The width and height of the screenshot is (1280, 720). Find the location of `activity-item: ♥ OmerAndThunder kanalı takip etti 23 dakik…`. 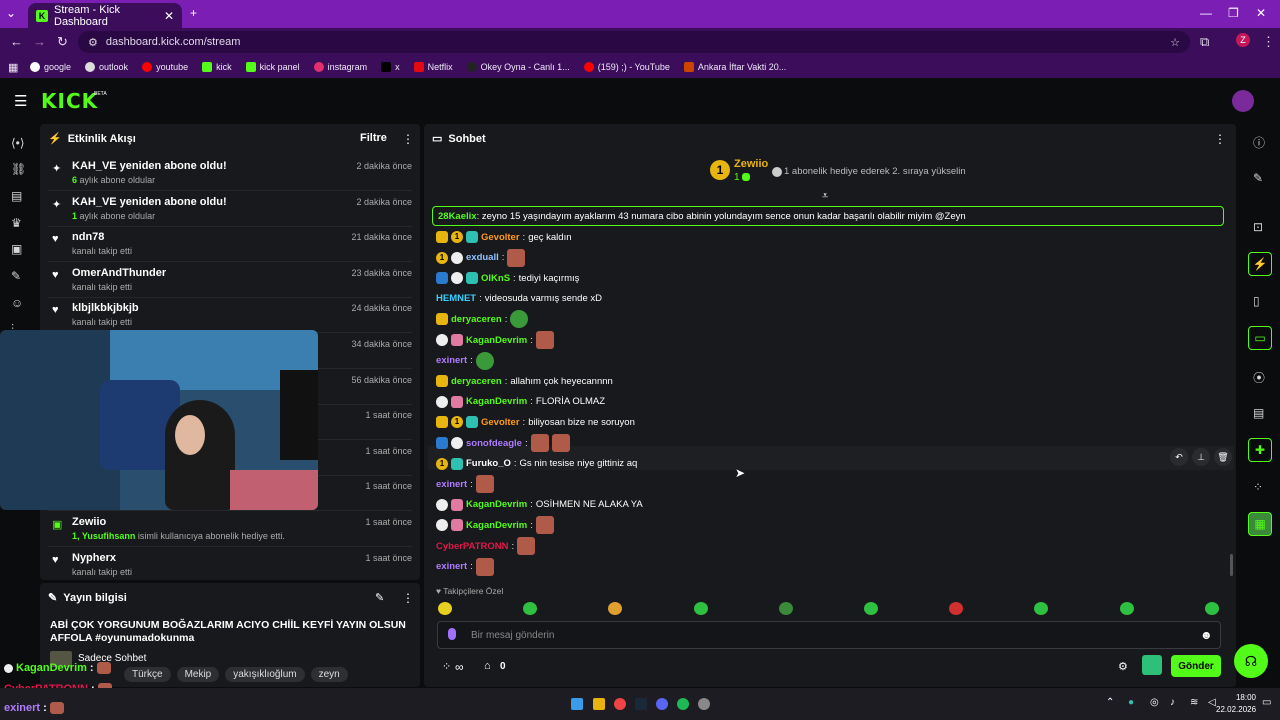

activity-item: ♥ OmerAndThunder kanalı takip etti 23 dakik… is located at coordinates (230, 280).